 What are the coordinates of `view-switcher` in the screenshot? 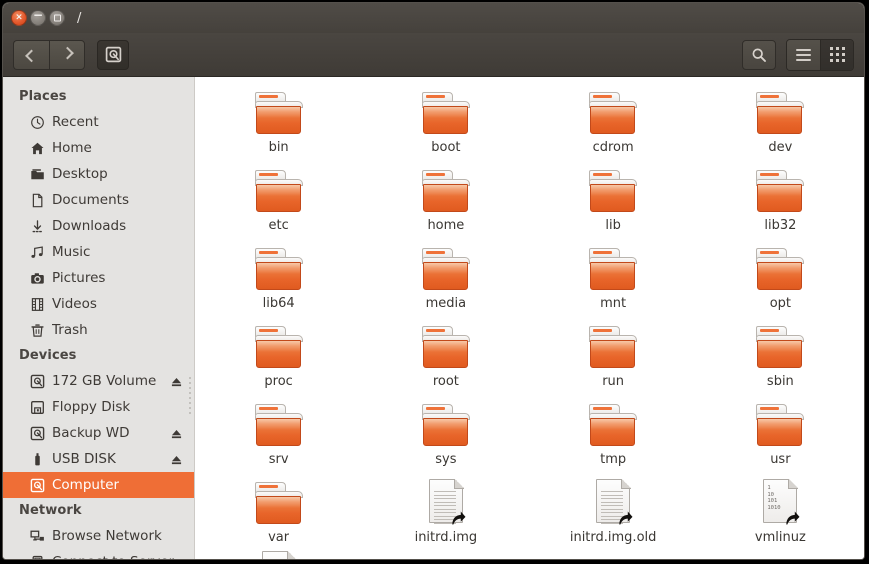 It's located at (820, 54).